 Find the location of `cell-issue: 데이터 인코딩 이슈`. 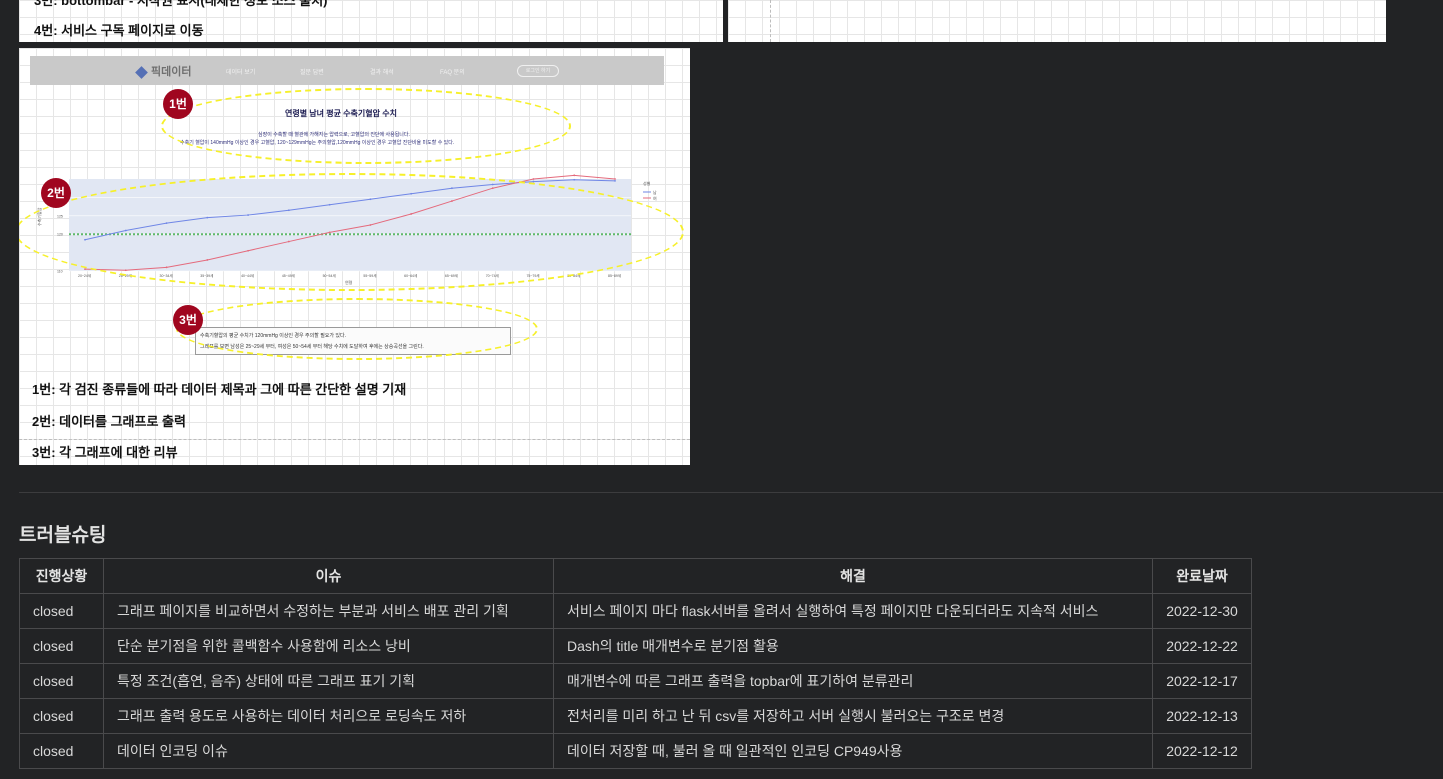

cell-issue: 데이터 인코딩 이슈 is located at coordinates (328, 751).